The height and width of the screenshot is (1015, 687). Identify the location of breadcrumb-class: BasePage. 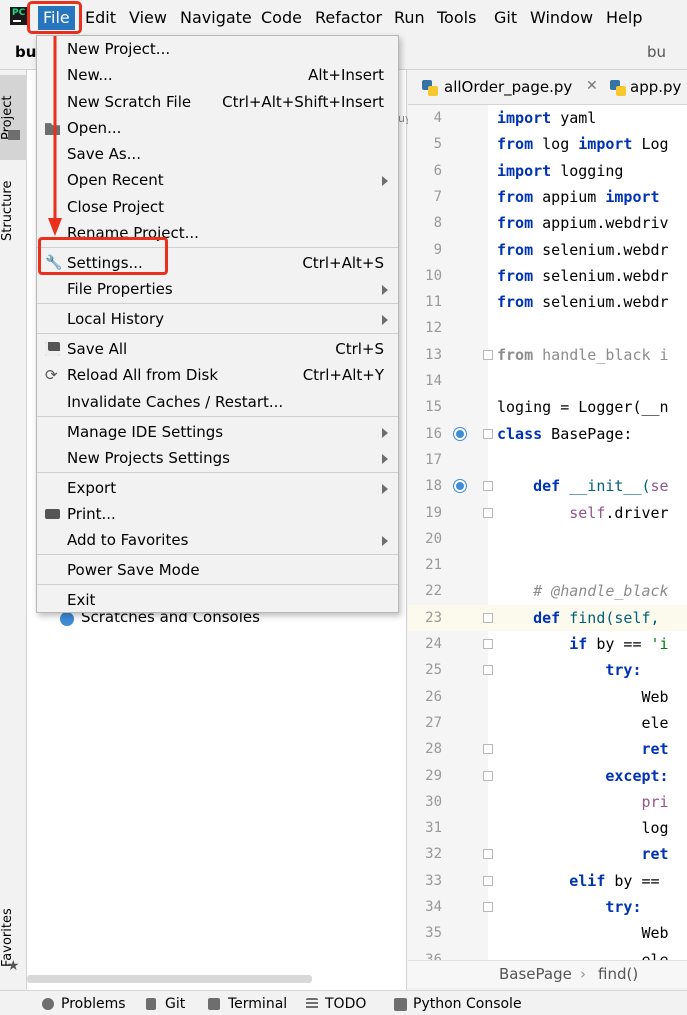
(535, 974).